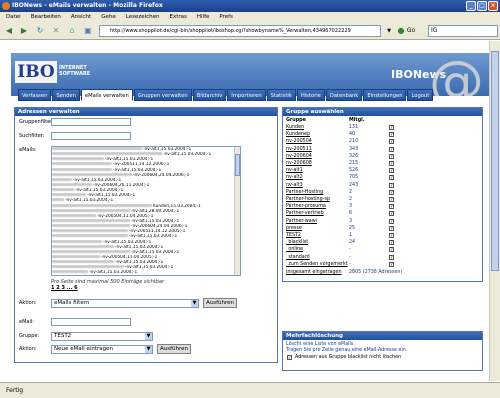 This screenshot has width=500, height=398. I want to click on group-link: nv-alt3, so click(294, 185).